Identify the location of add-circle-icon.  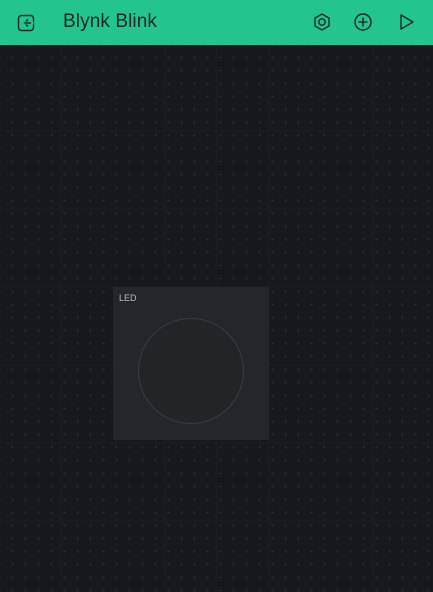
(363, 22).